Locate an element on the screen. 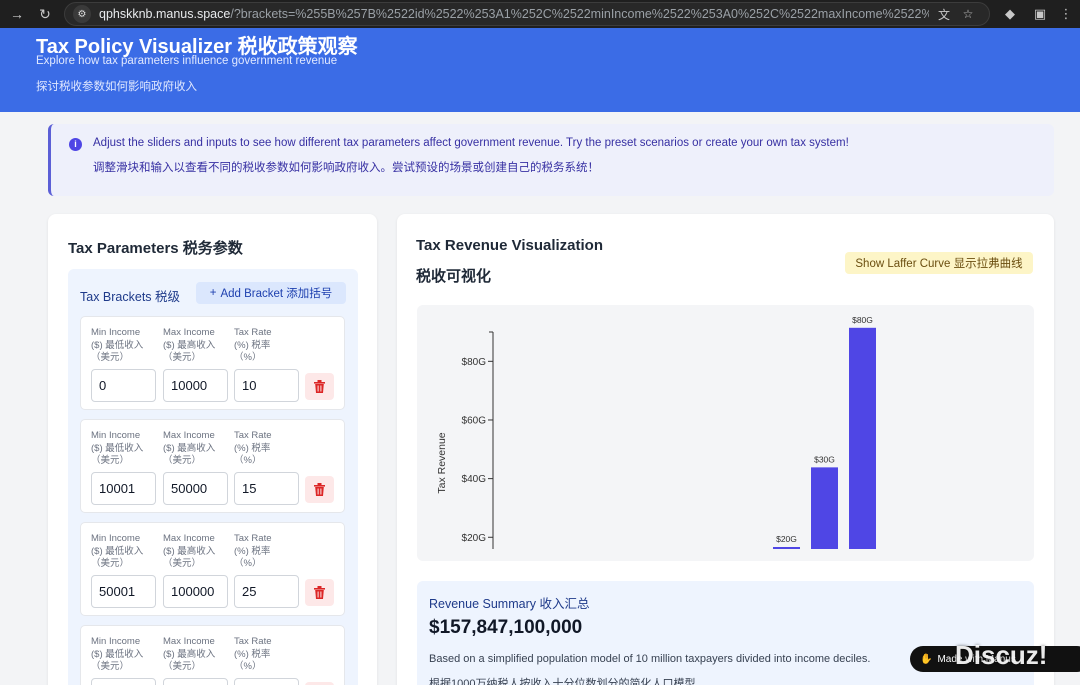 This screenshot has height=685, width=1080. min-income-input: 0 is located at coordinates (123, 385).